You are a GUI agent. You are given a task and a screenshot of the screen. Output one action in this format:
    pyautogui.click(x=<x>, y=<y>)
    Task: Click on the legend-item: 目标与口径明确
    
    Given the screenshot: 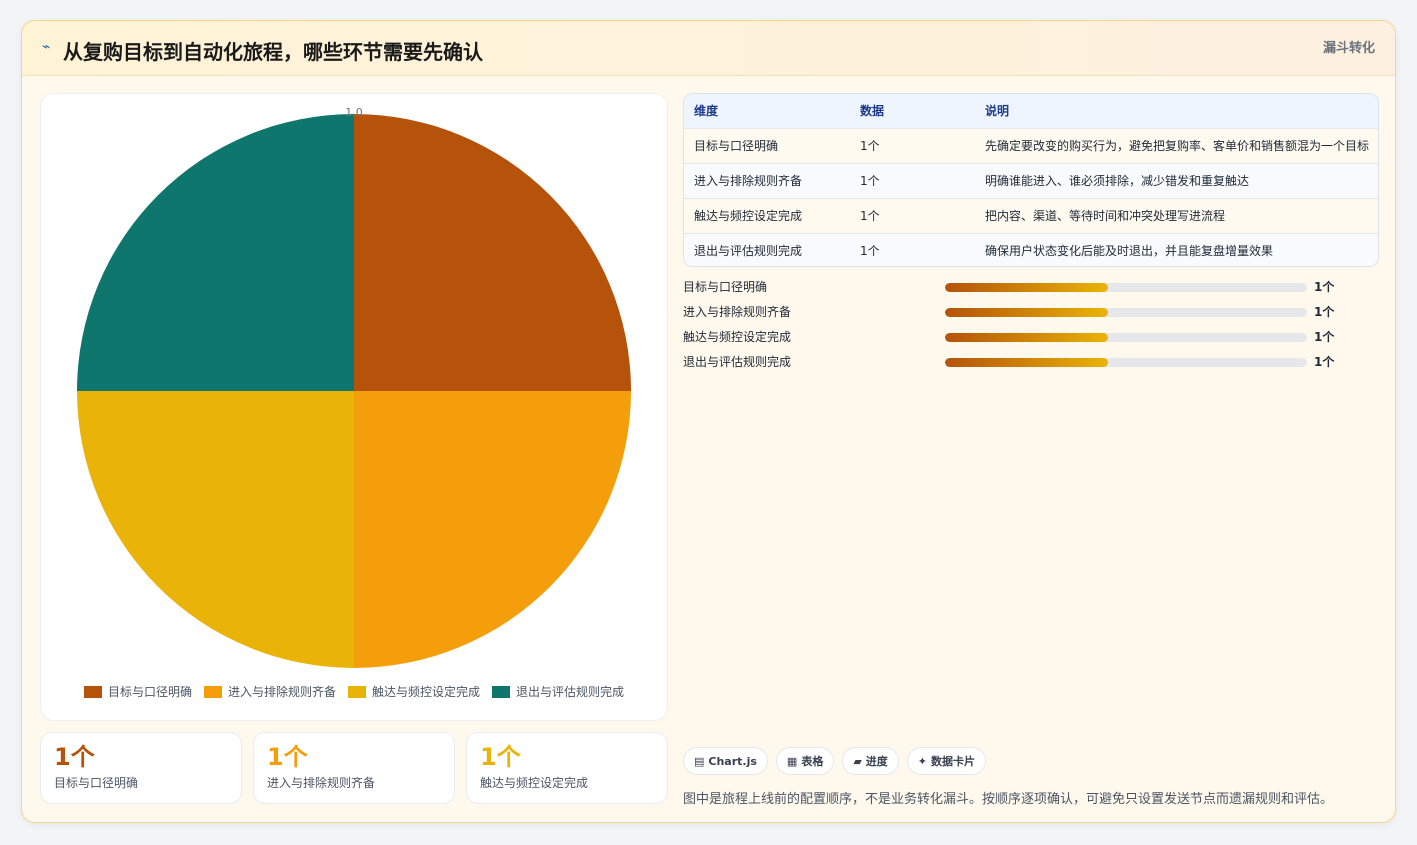 What is the action you would take?
    pyautogui.click(x=137, y=691)
    